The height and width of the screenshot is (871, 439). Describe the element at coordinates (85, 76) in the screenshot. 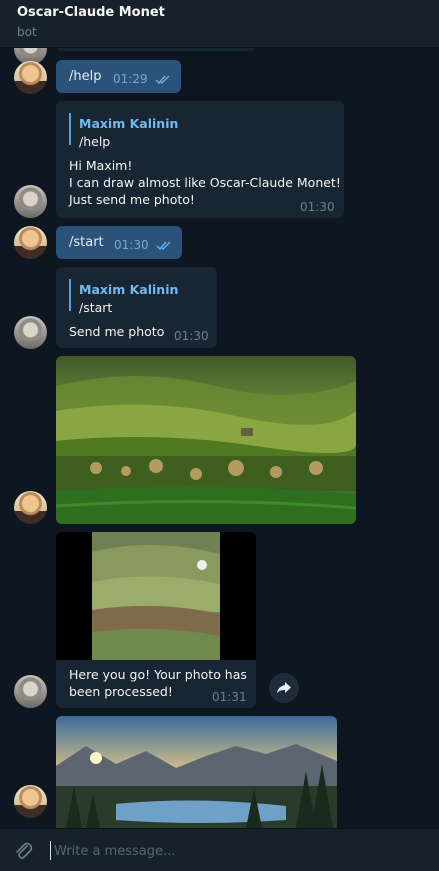

I see `message-text: /help` at that location.